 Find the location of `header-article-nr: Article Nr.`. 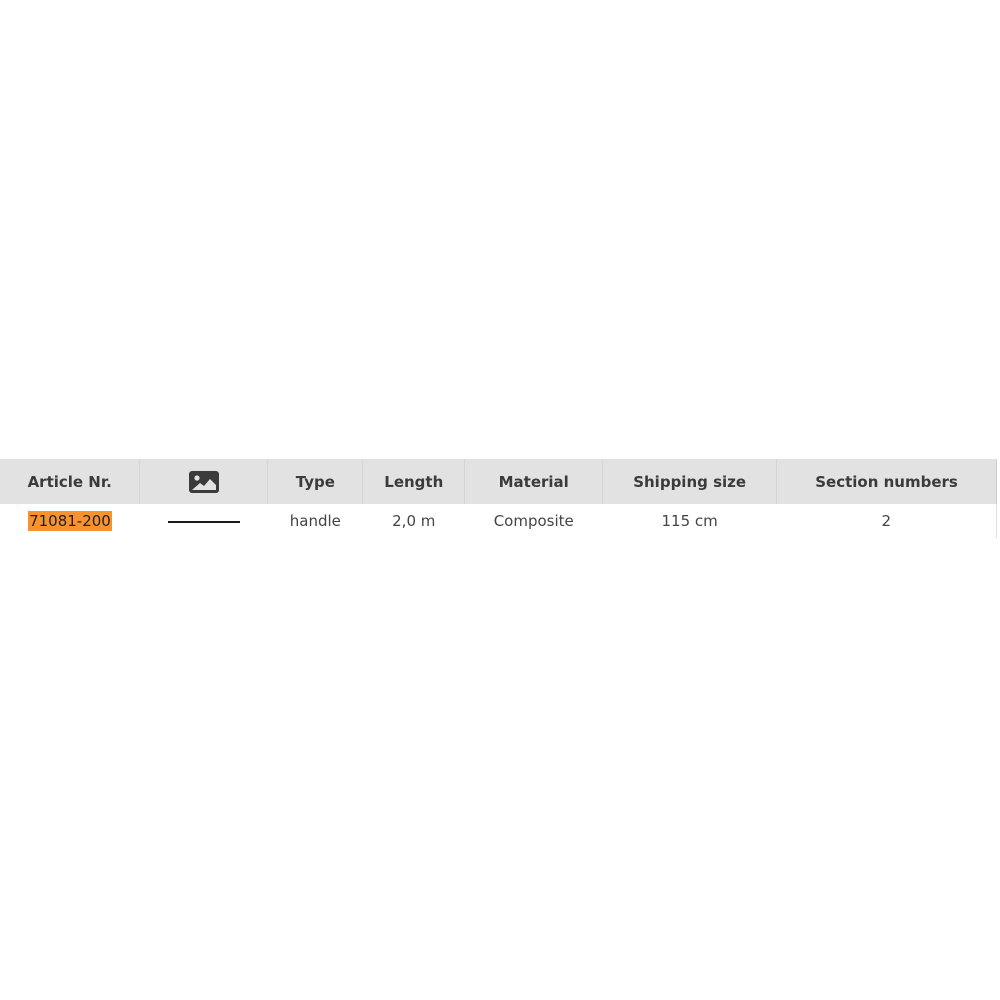

header-article-nr: Article Nr. is located at coordinates (70, 481).